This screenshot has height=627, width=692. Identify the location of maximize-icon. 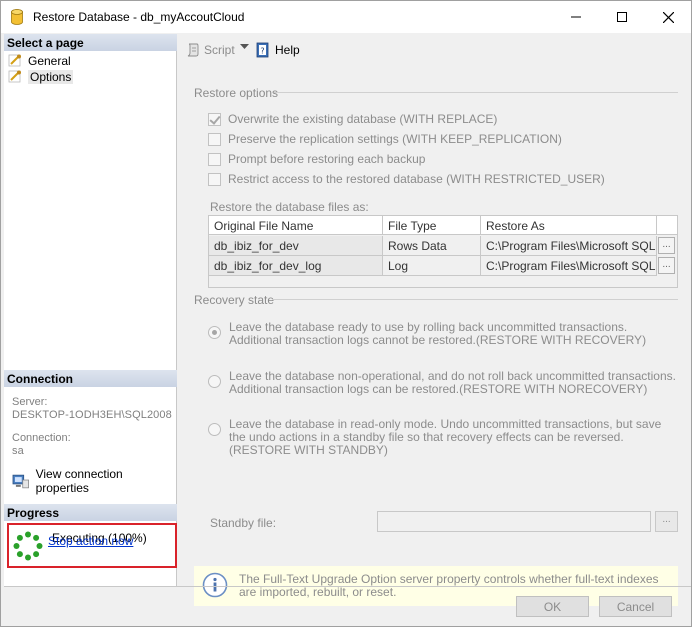
(622, 17).